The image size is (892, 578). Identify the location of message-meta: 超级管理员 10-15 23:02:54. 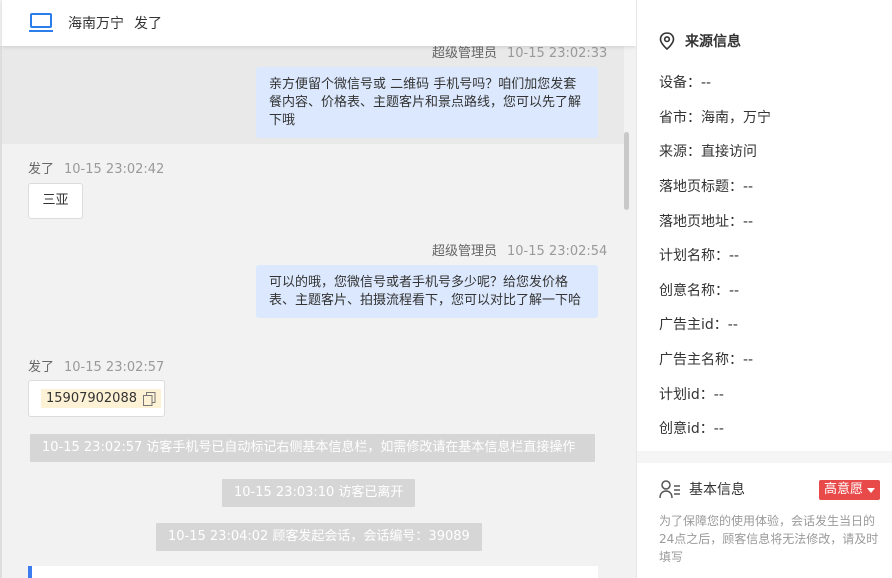
(519, 249).